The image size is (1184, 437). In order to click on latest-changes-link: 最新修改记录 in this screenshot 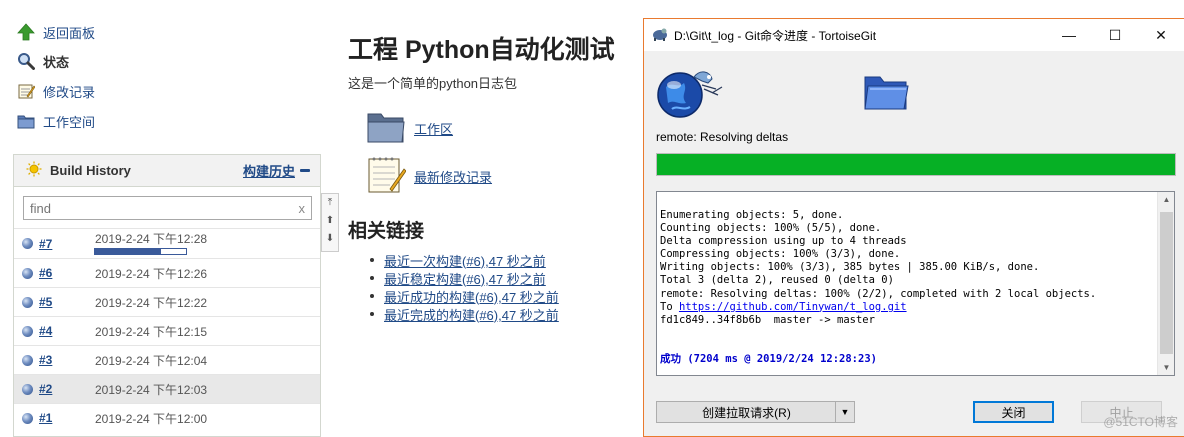, I will do `click(453, 176)`.